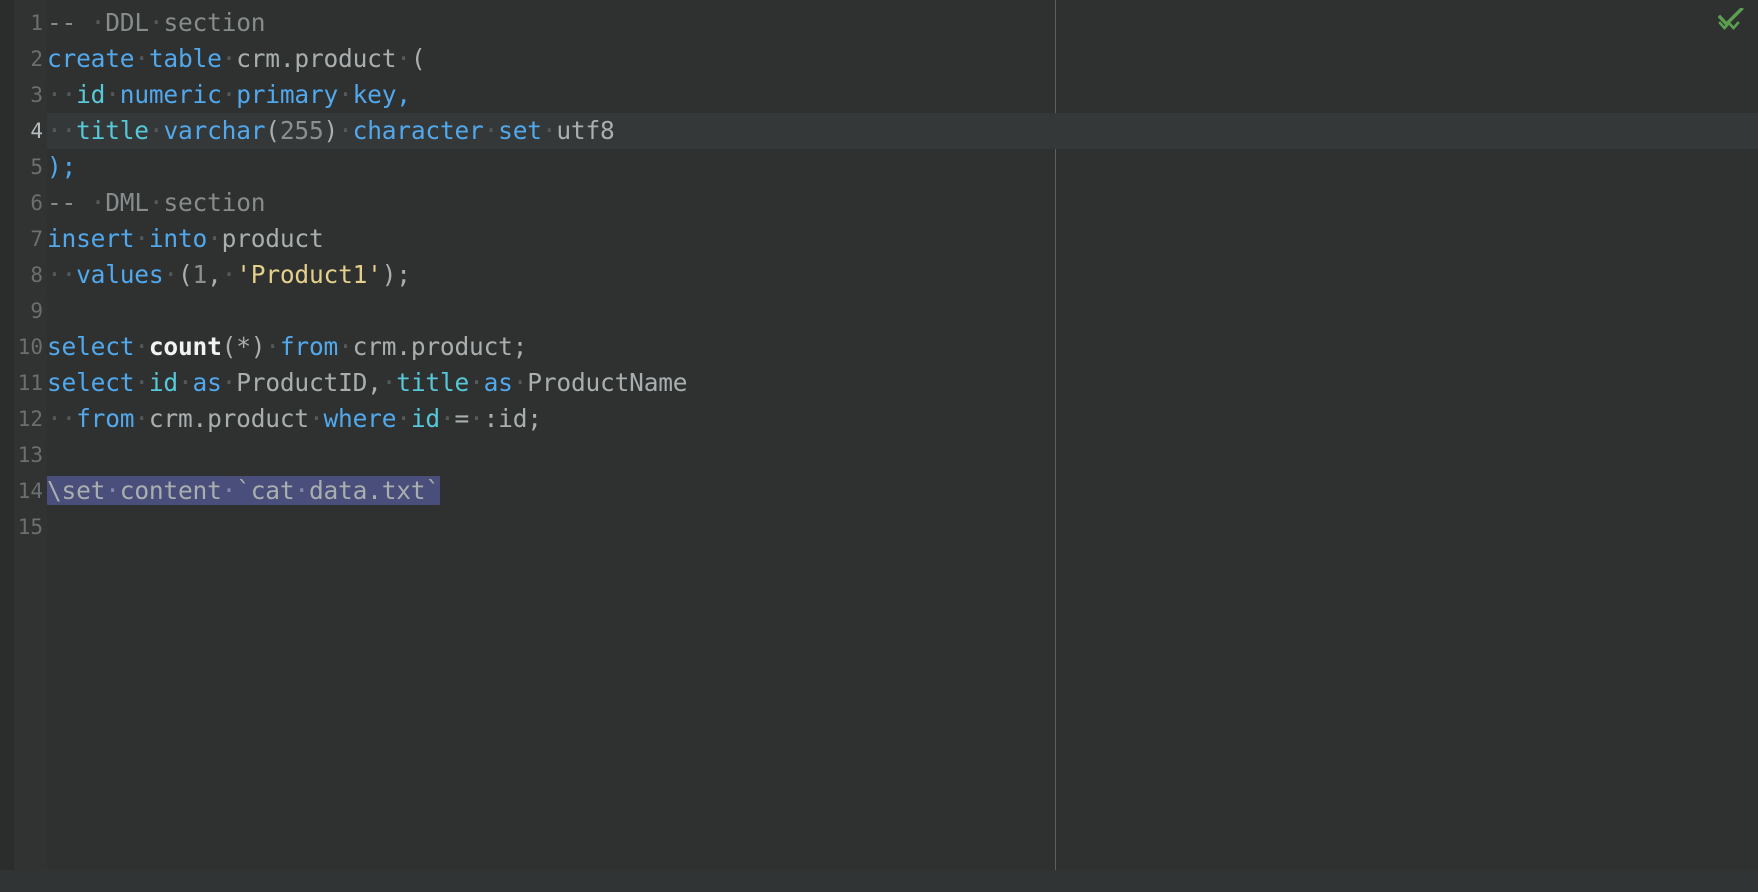  Describe the element at coordinates (396, 274) in the screenshot. I see `token-punc: );` at that location.